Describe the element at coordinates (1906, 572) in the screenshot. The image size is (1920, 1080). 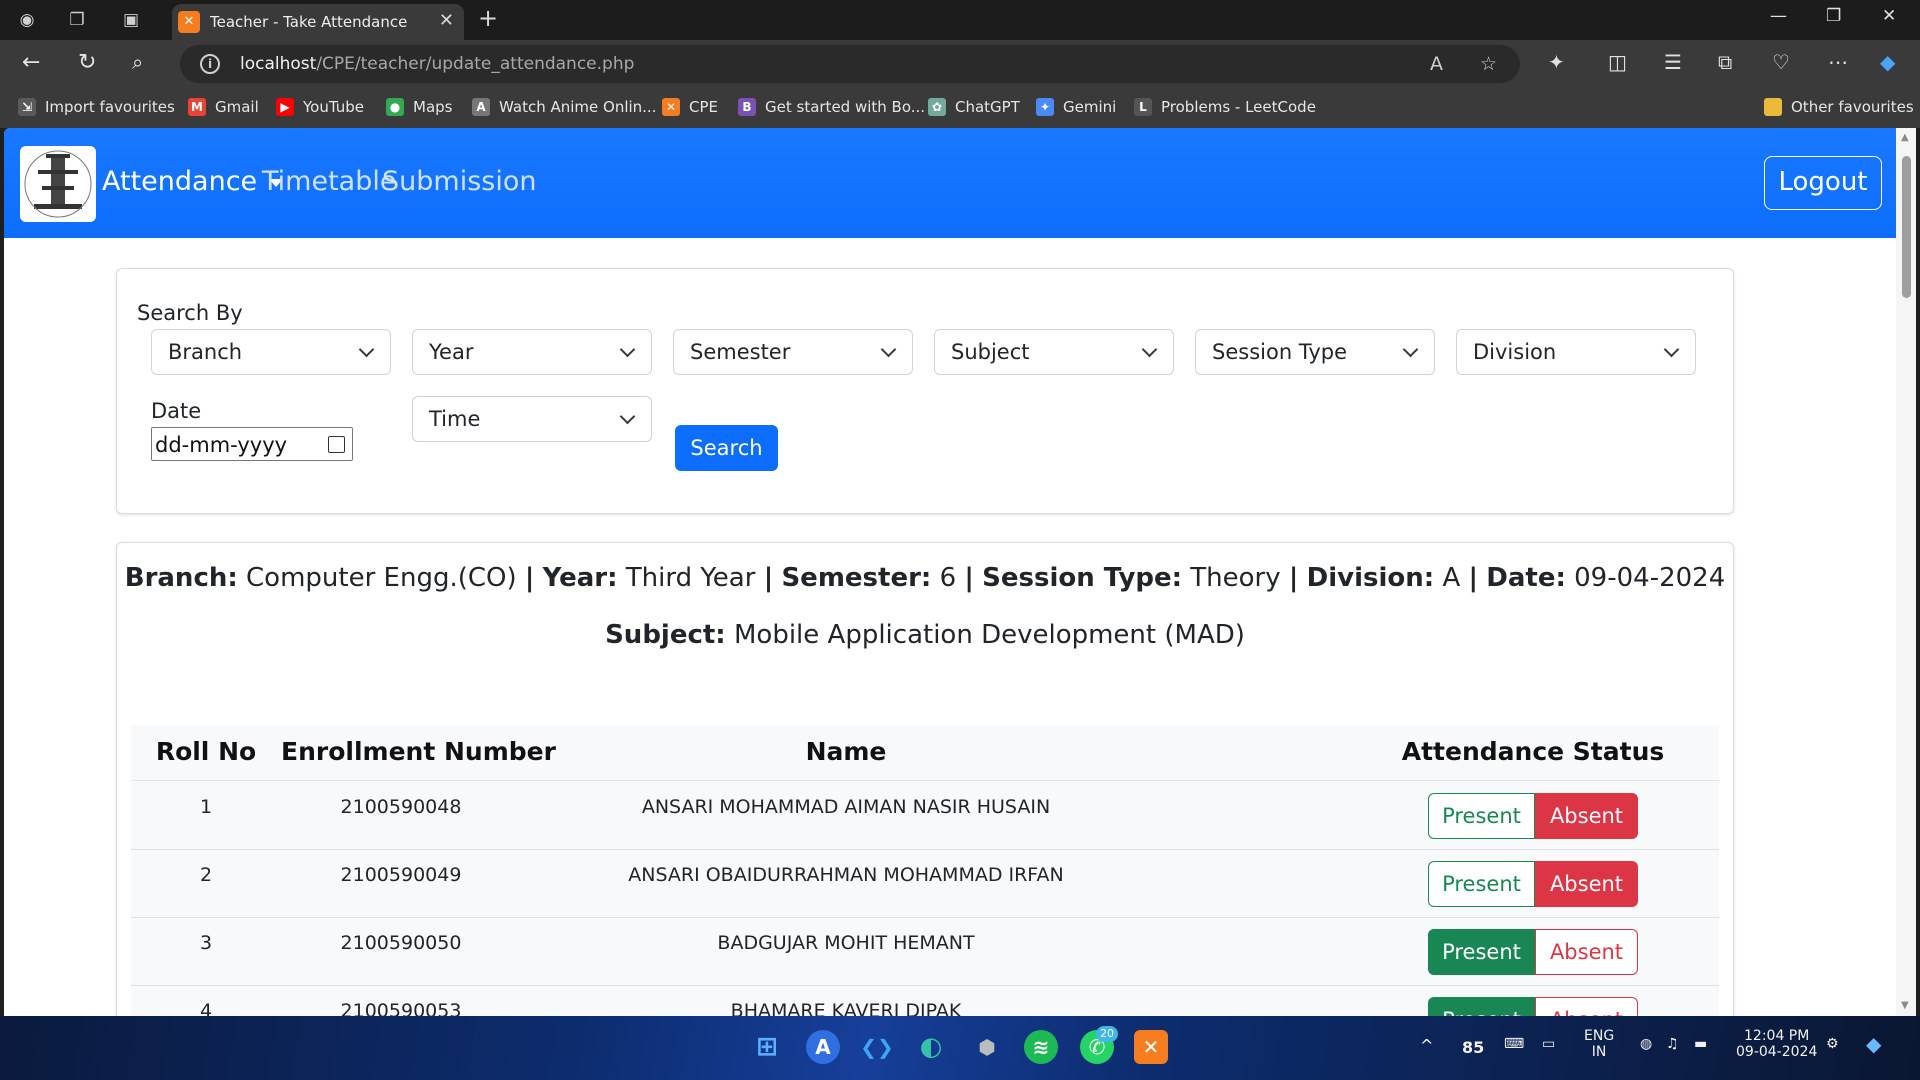
I see `page-scrollbar: ▲ ▼` at that location.